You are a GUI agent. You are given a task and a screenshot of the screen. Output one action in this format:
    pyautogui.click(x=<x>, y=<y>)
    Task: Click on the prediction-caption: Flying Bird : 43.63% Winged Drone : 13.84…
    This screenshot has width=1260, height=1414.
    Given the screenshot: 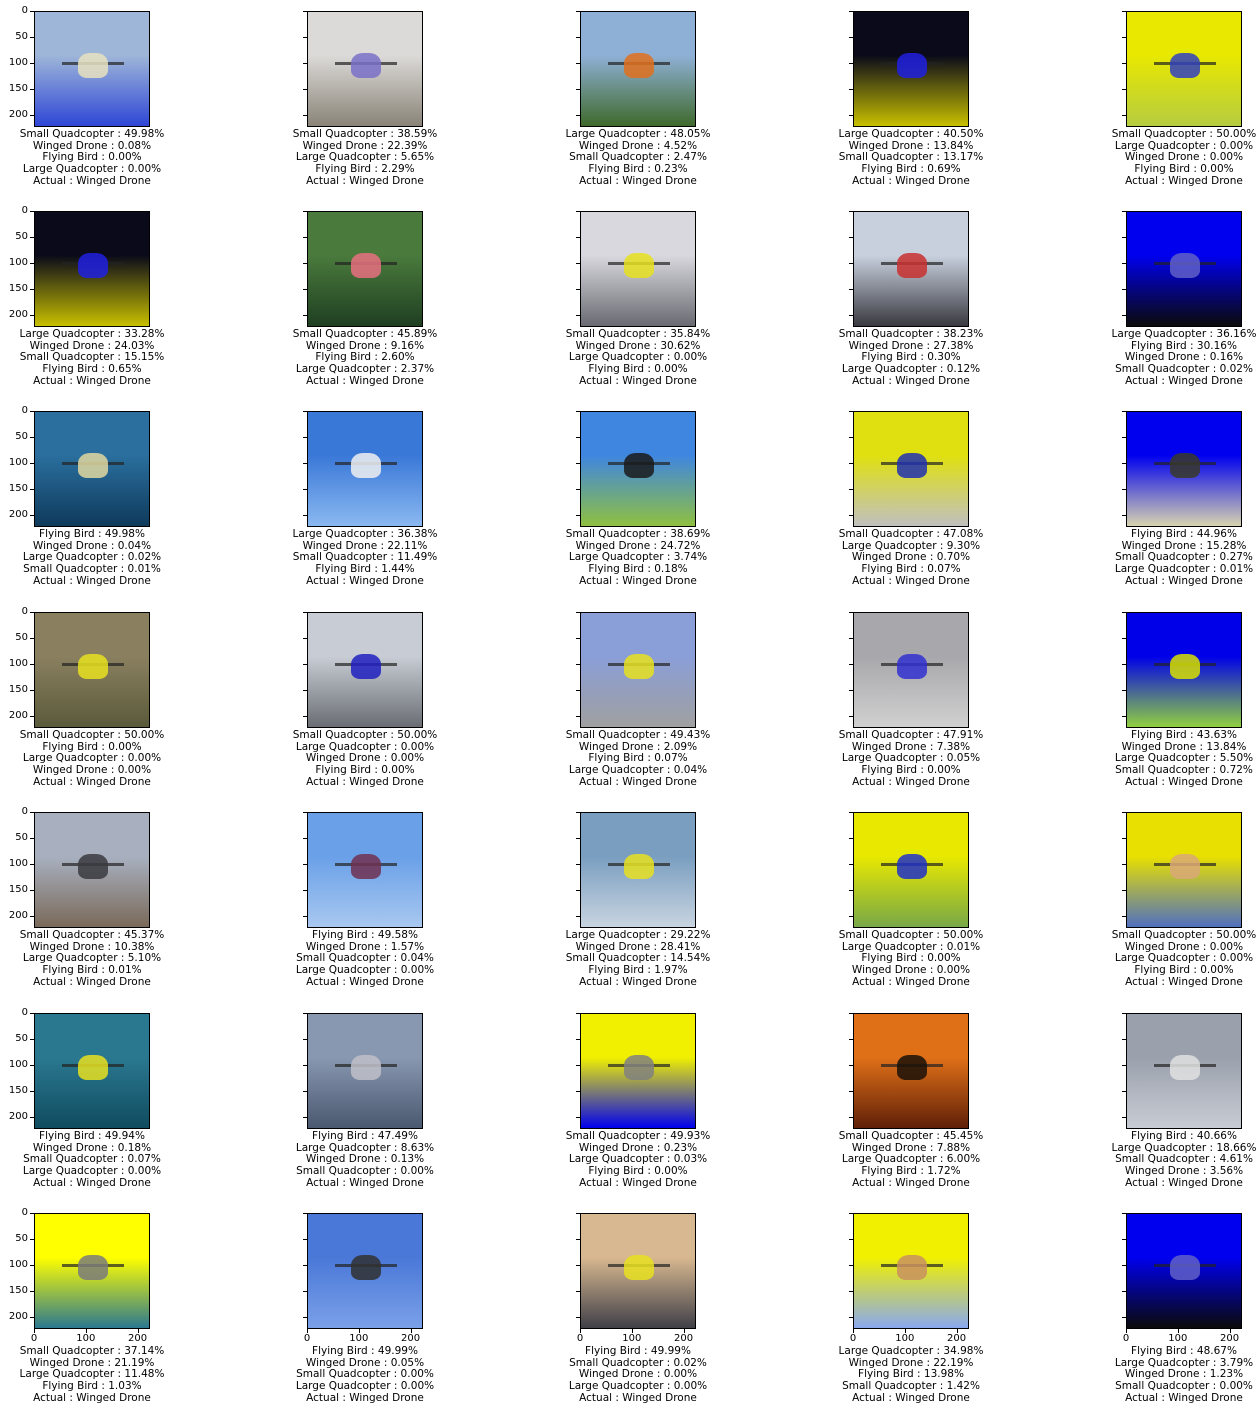 What is the action you would take?
    pyautogui.click(x=1184, y=759)
    